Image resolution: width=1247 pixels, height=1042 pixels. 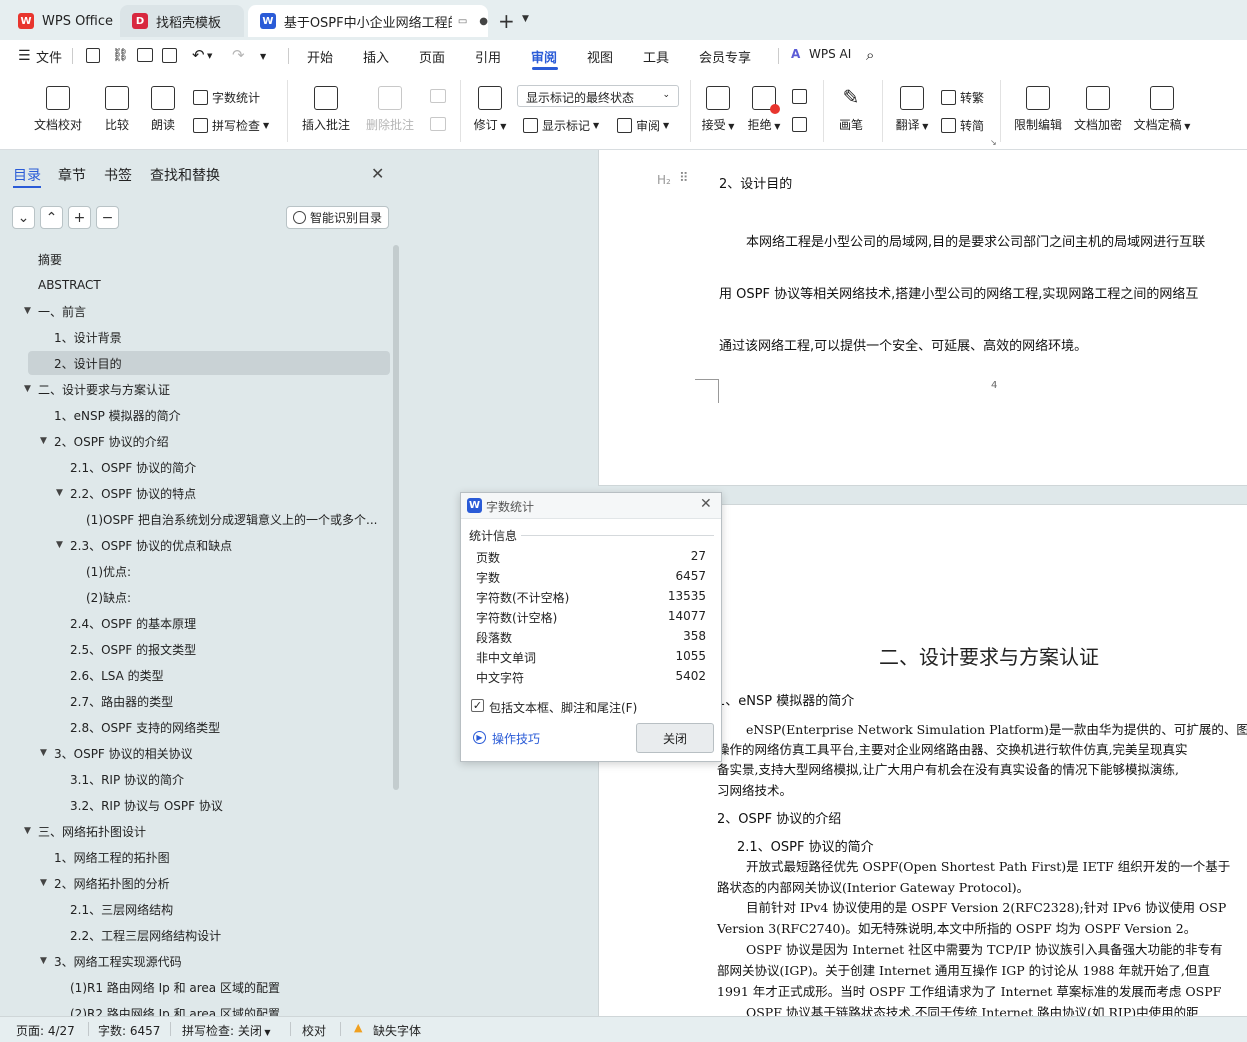 I want to click on undo-chevron-icon: ▼, so click(x=209, y=56).